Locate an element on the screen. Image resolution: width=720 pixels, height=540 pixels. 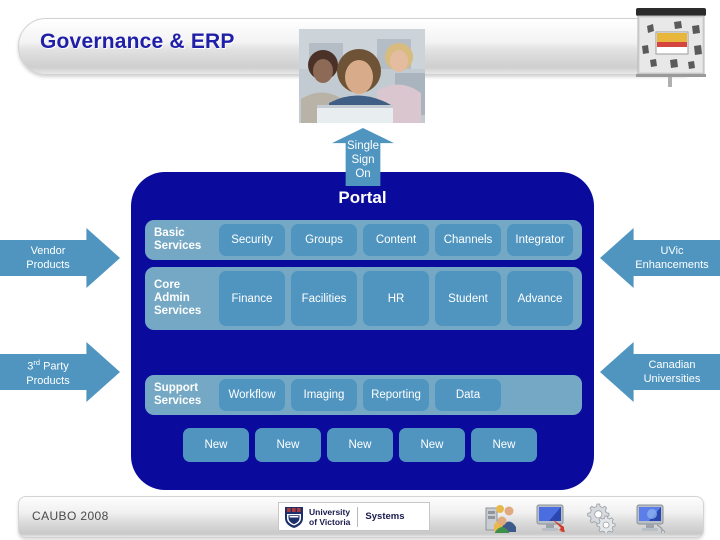
arrow-canadian-universities: Canadian Universities is located at coordinates (660, 372).